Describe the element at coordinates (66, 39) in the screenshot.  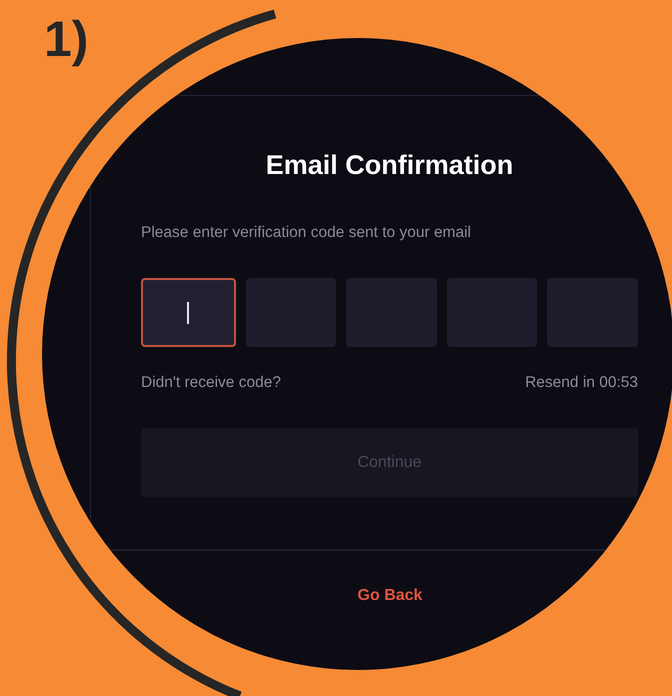
I see `step-number: 1)` at that location.